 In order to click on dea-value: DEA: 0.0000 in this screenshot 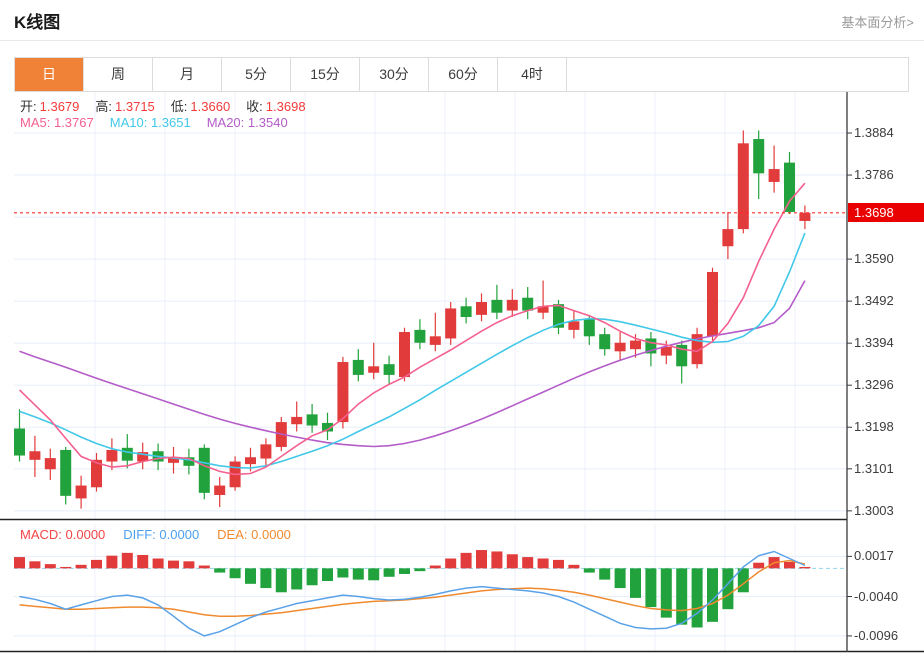, I will do `click(254, 534)`.